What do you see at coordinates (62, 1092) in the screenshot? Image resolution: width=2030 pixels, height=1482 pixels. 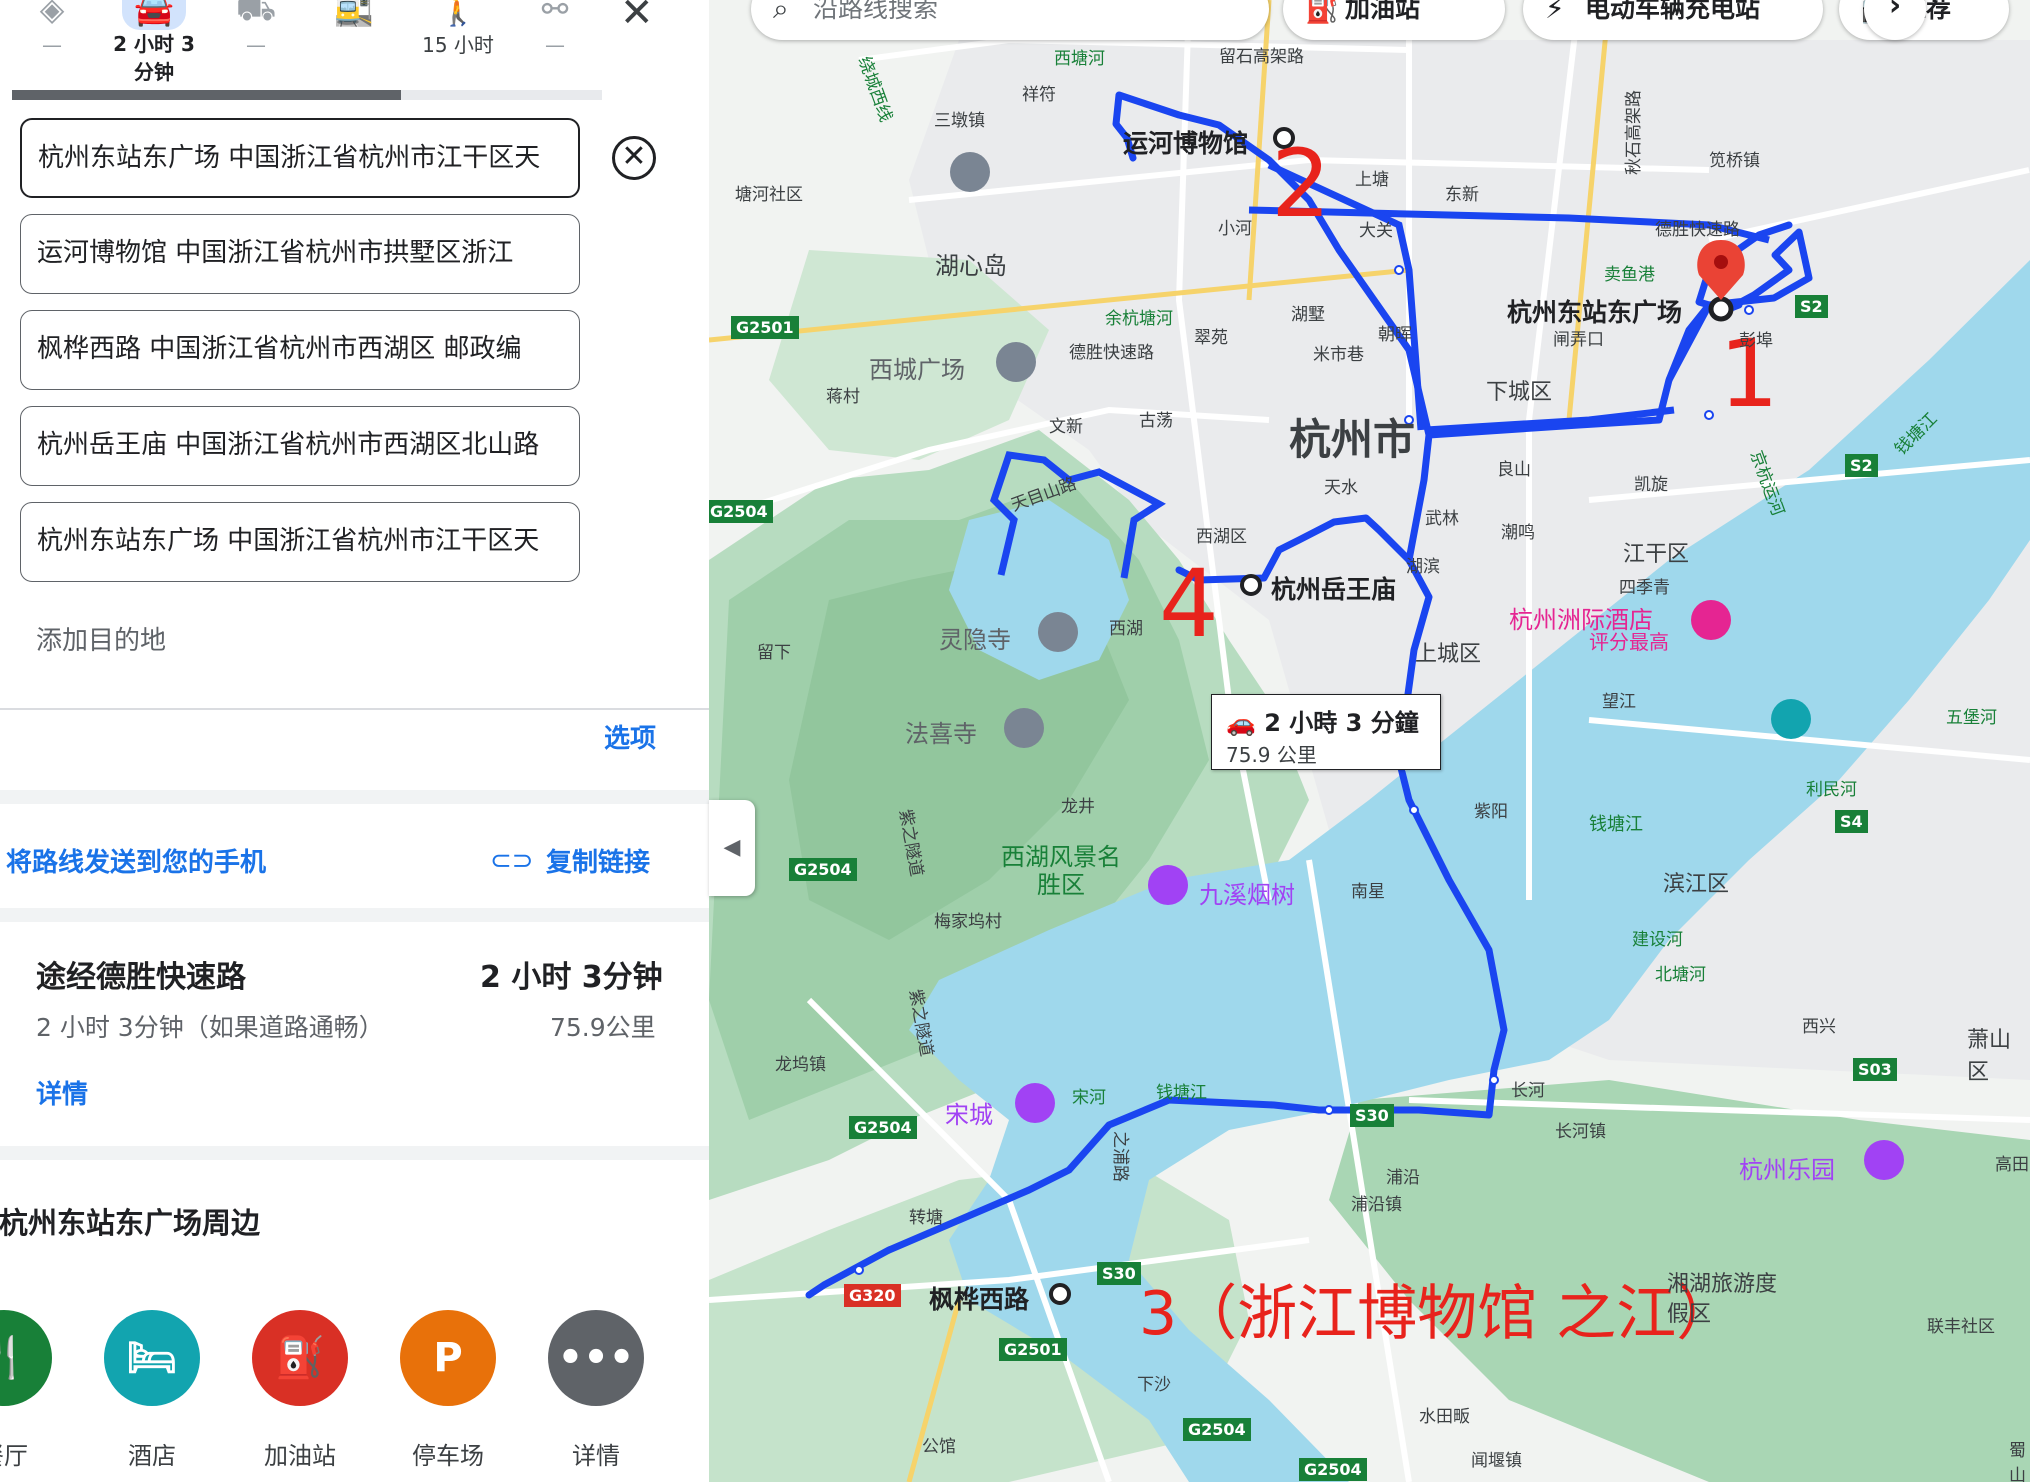 I see `route-details-link: 详情` at bounding box center [62, 1092].